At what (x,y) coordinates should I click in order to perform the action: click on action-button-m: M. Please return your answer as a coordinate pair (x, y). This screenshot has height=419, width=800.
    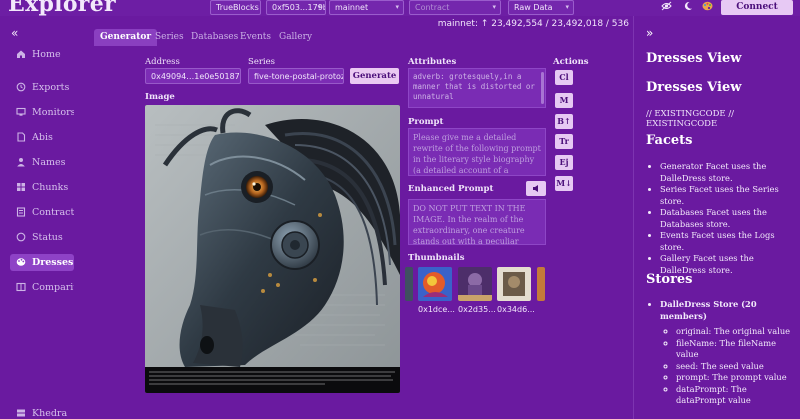
    Looking at the image, I should click on (564, 100).